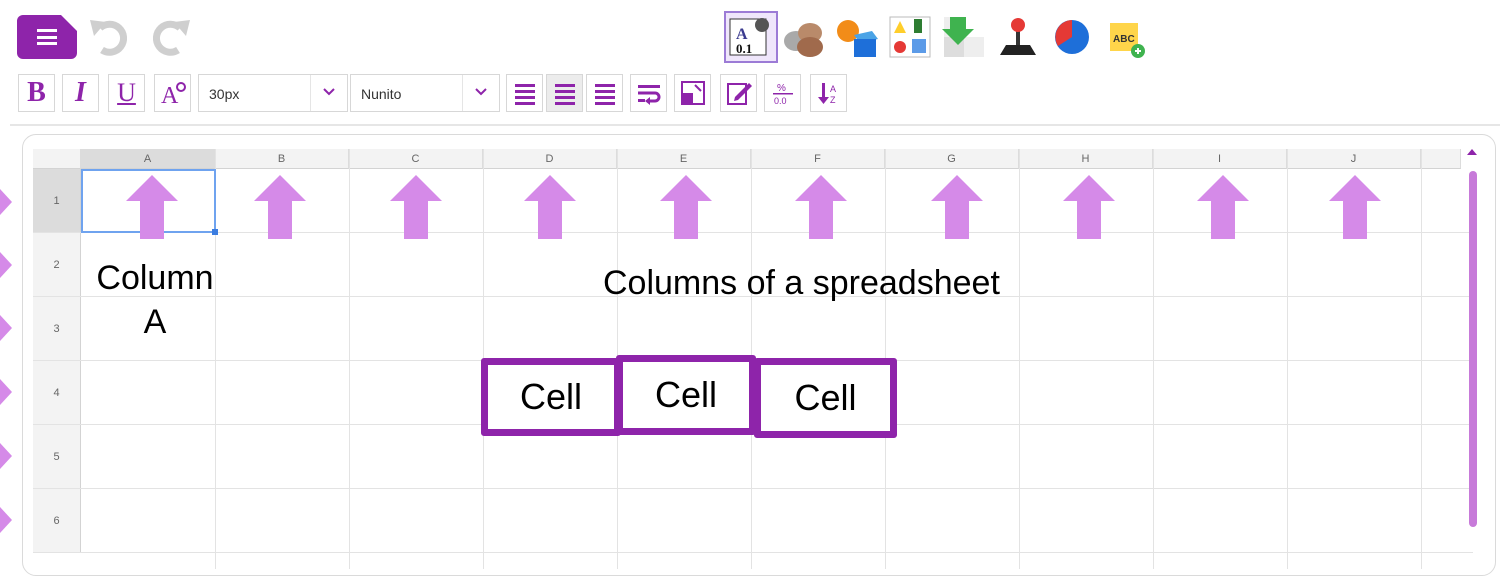  I want to click on column-header-c: C, so click(416, 159).